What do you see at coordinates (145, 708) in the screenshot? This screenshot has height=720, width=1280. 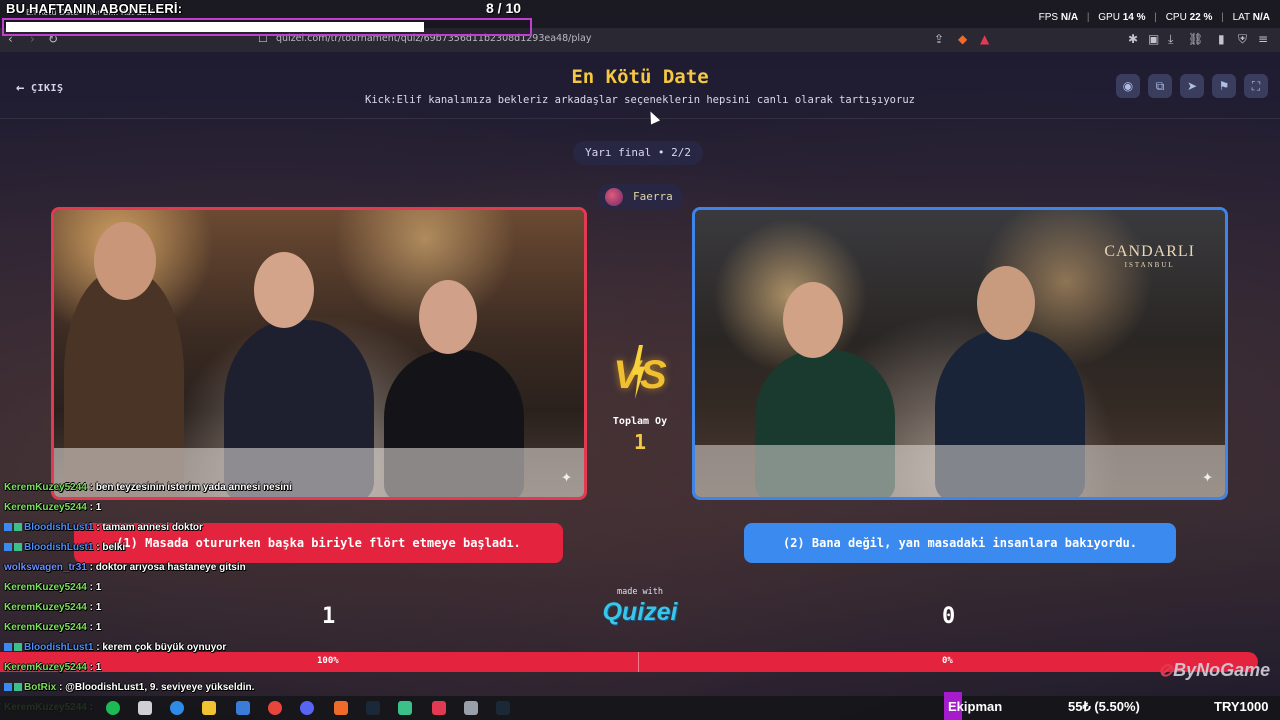 I see `calculator-icon` at bounding box center [145, 708].